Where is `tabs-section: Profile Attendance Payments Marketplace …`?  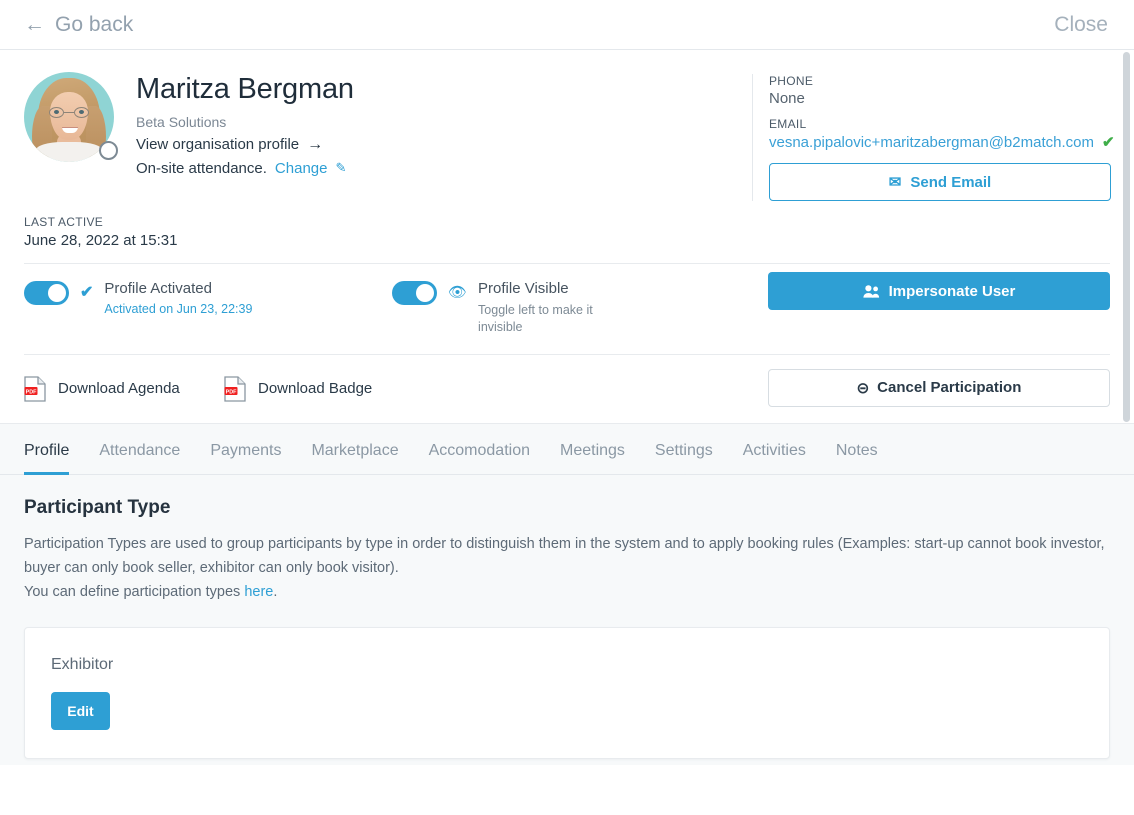
tabs-section: Profile Attendance Payments Marketplace … is located at coordinates (567, 448).